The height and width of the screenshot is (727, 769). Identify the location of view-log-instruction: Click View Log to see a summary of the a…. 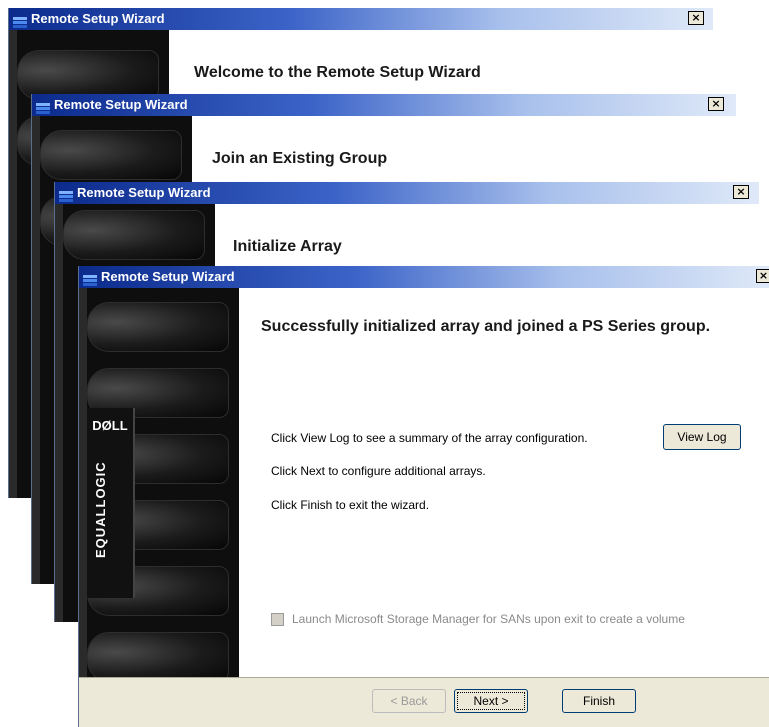
(429, 438).